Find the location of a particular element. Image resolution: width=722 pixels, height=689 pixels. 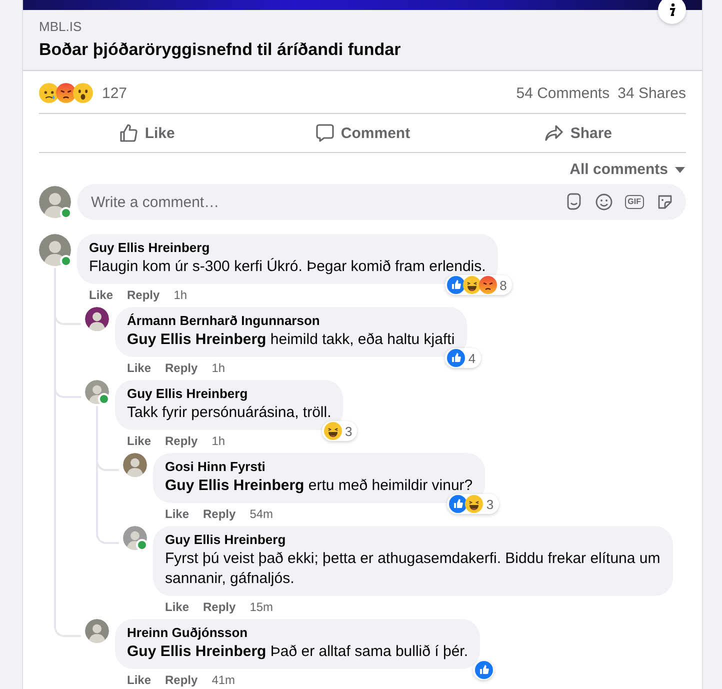

comment-author: Gosi Hinn Fyrsti is located at coordinates (319, 466).